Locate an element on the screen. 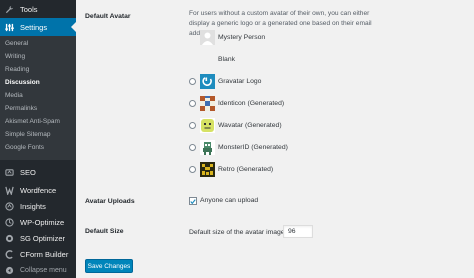  menu-label: SG Optimizer is located at coordinates (43, 238).